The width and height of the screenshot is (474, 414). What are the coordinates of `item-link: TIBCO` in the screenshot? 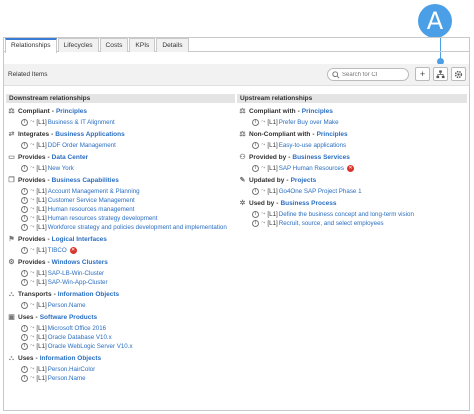 It's located at (57, 250).